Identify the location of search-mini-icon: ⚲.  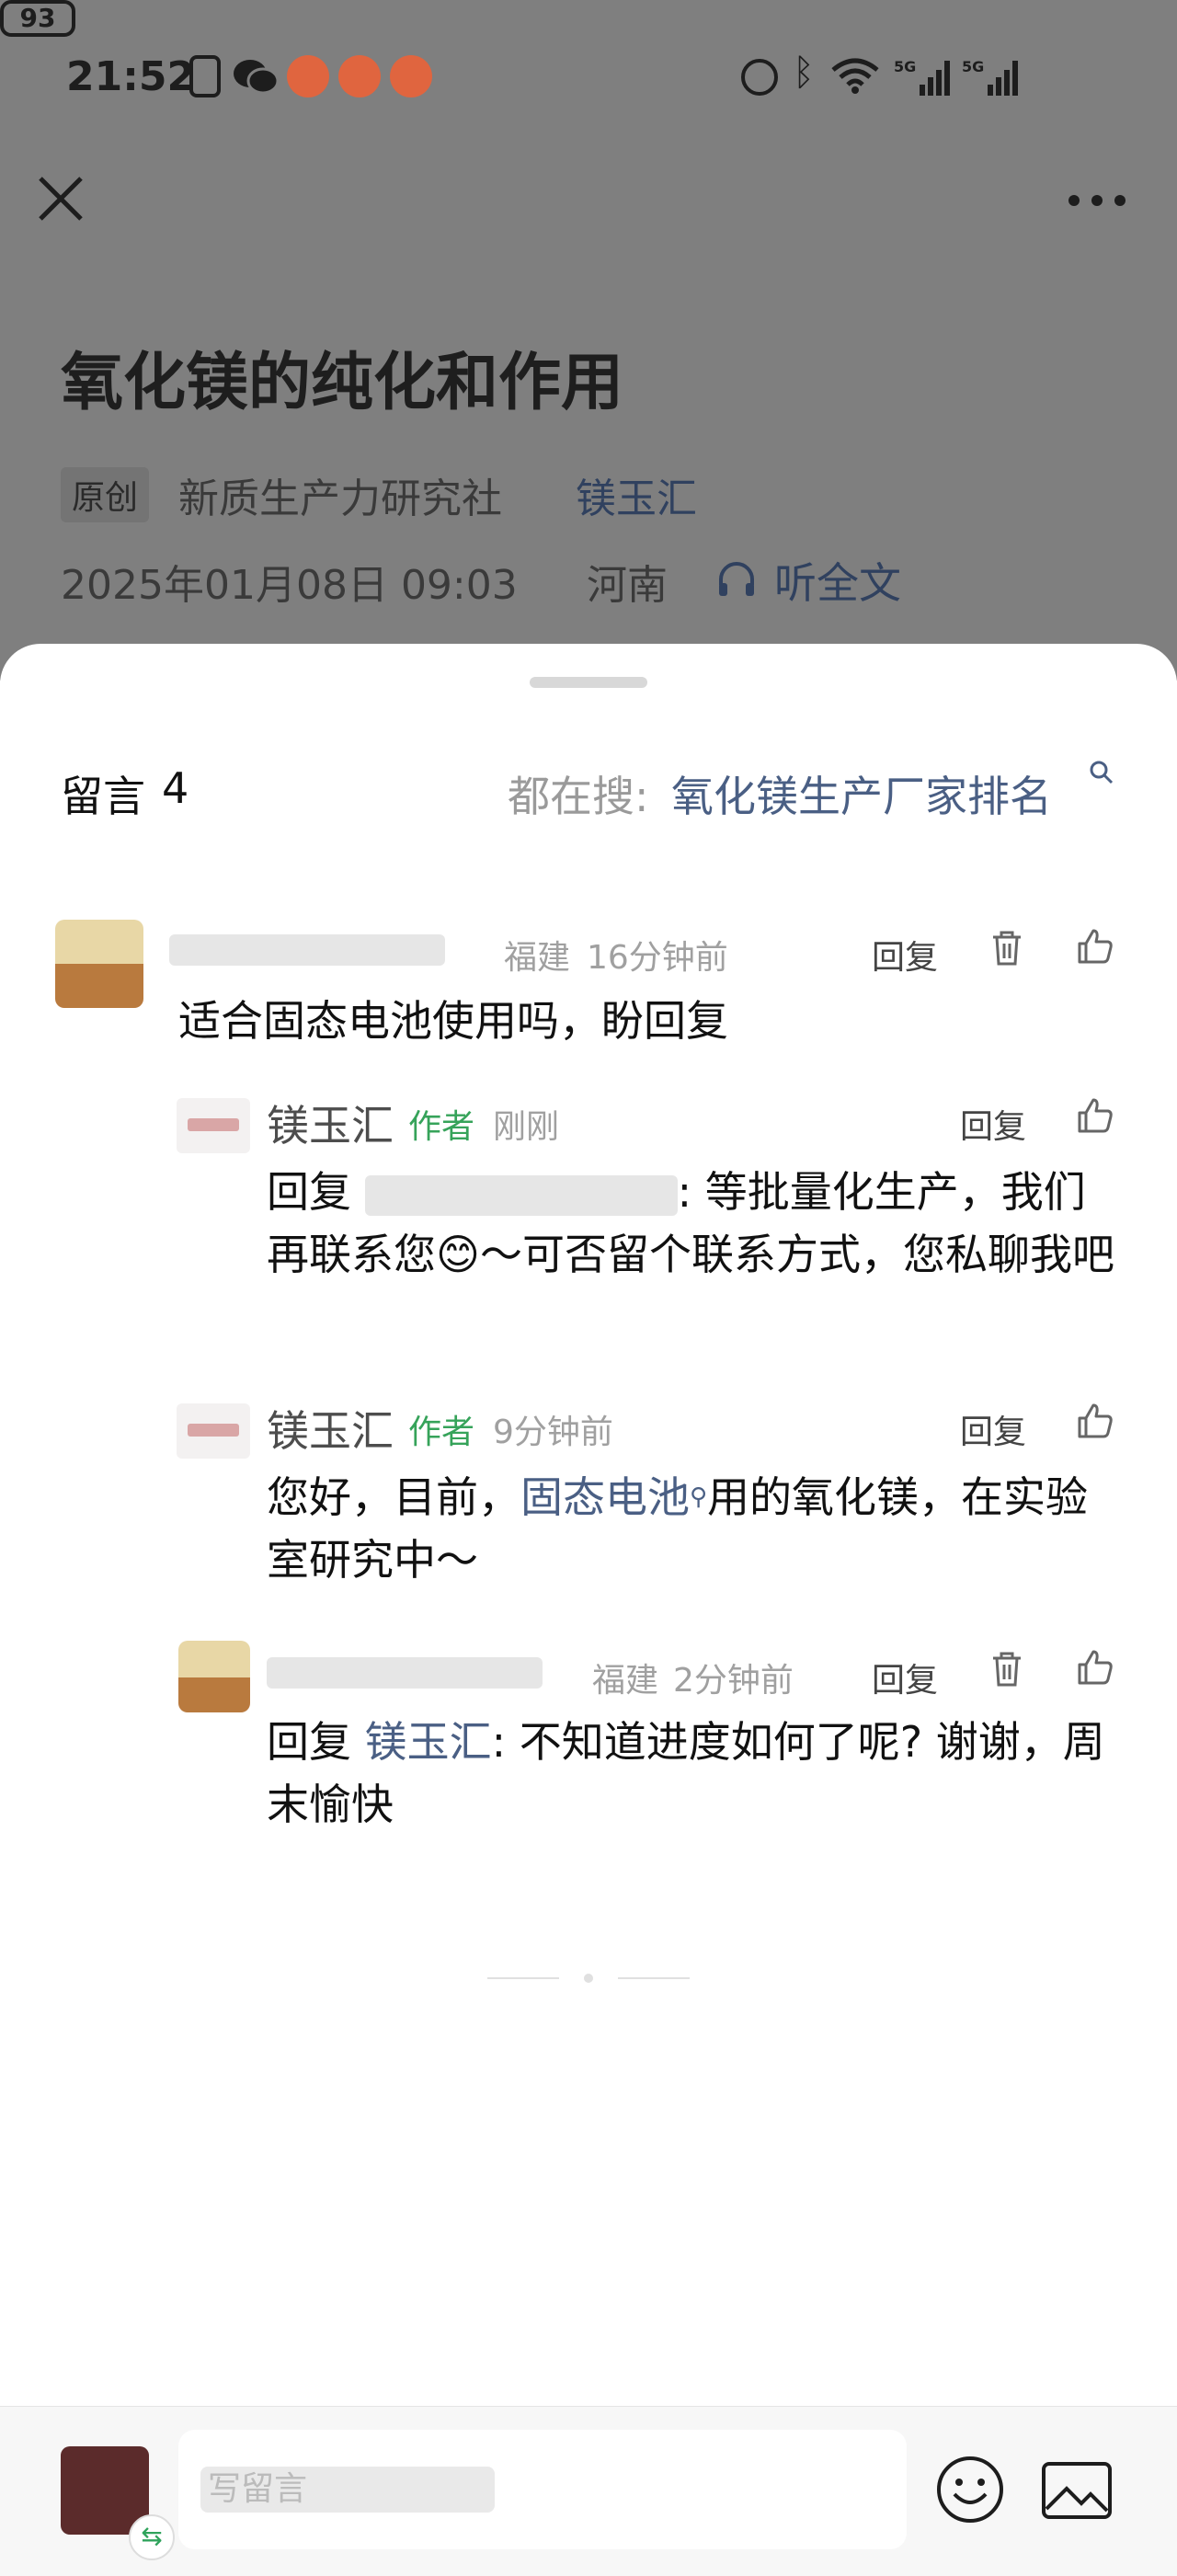
(699, 1497).